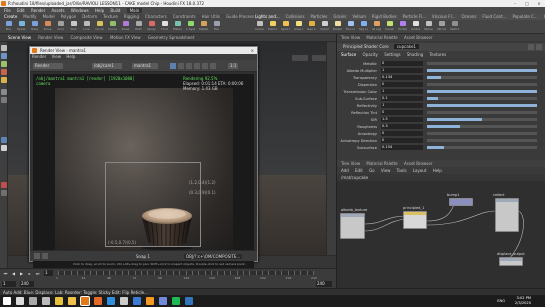  What do you see at coordinates (10, 16) in the screenshot?
I see `shelf-tab: Create` at bounding box center [10, 16].